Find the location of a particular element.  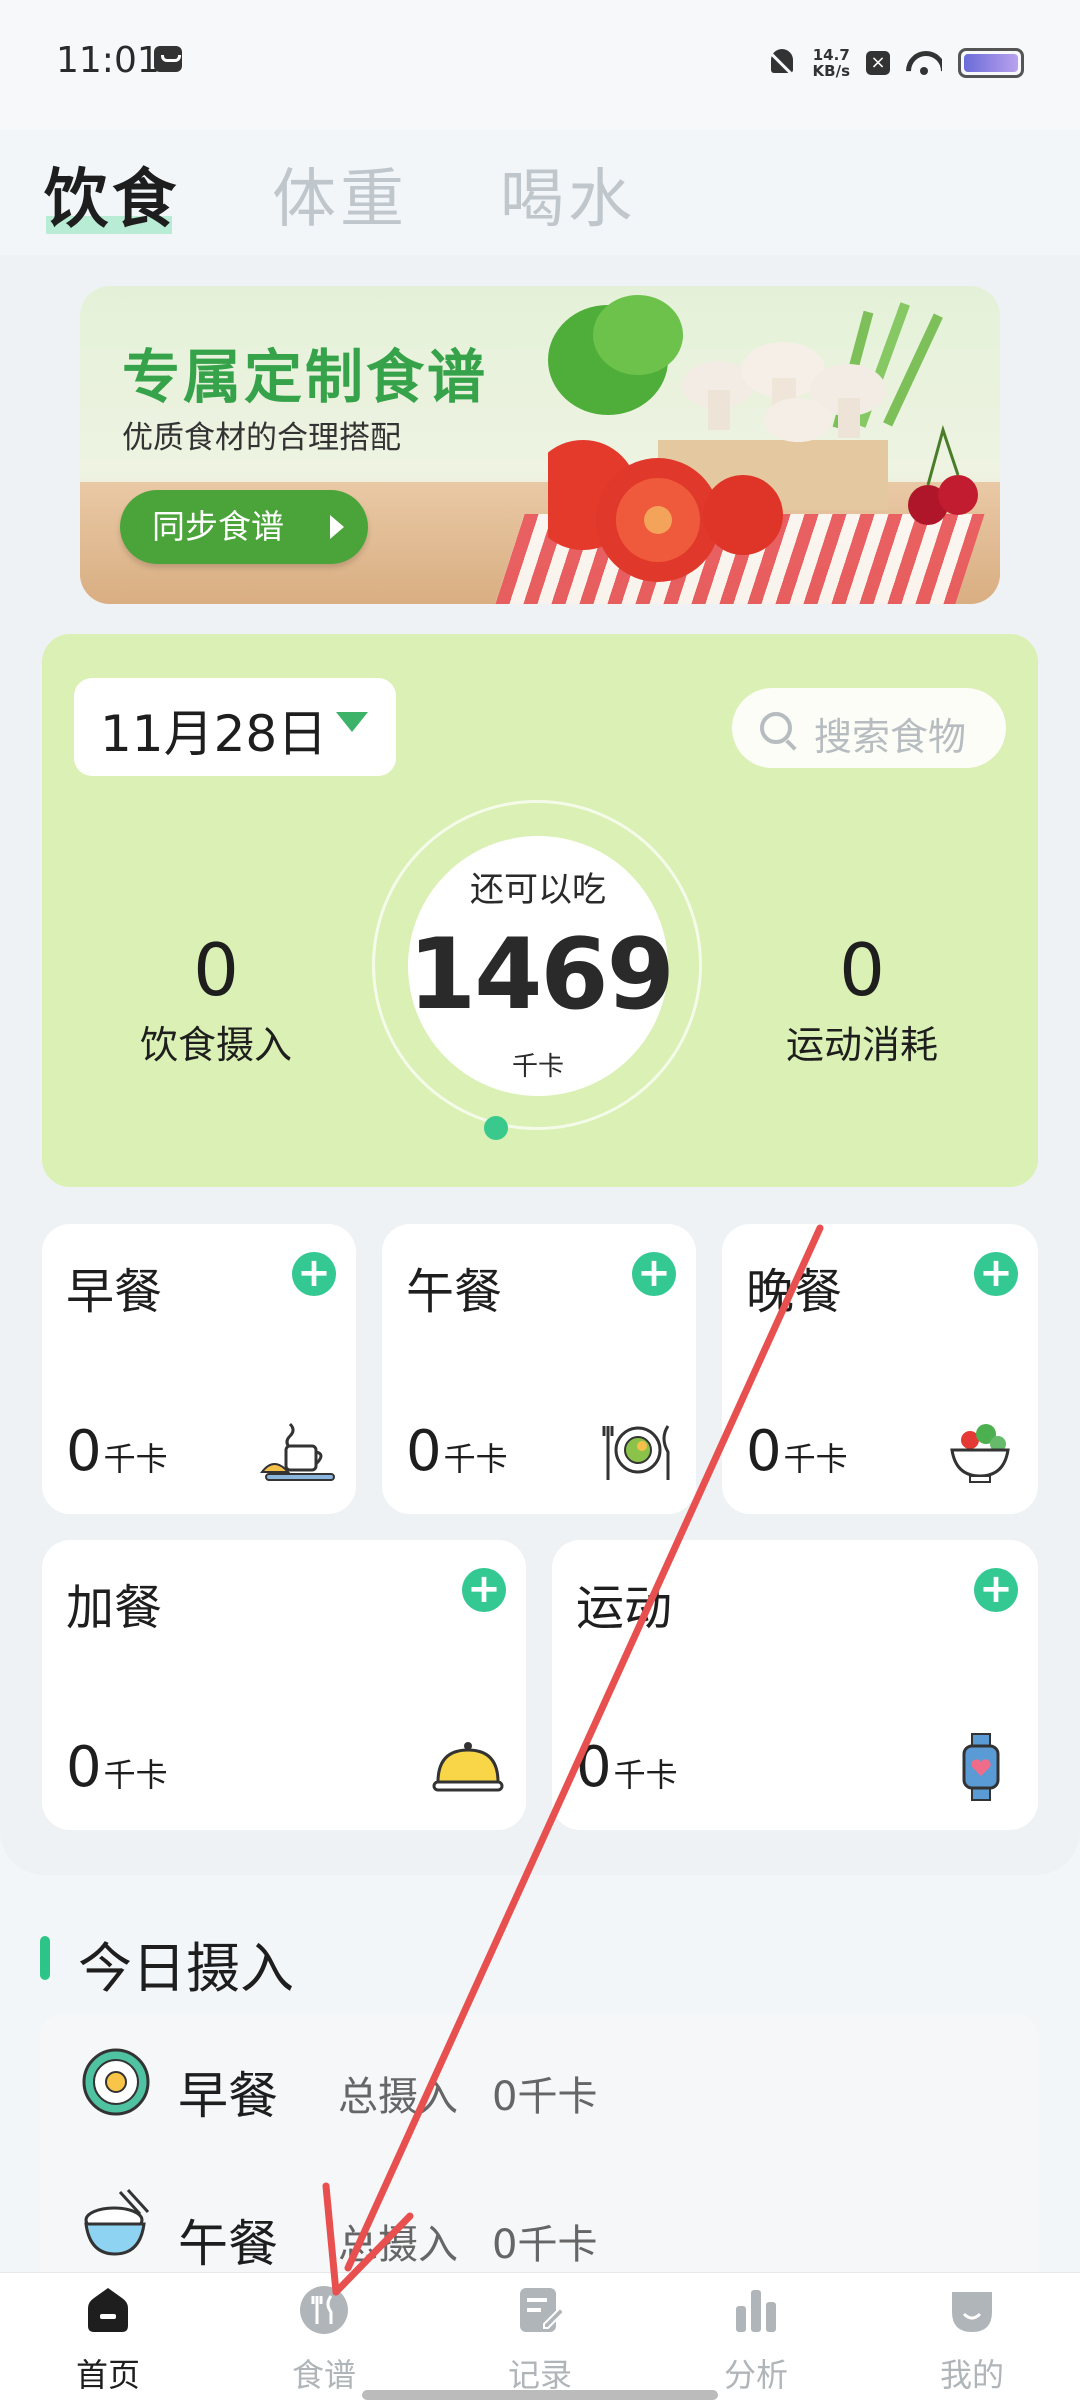

battery-icon is located at coordinates (991, 63).